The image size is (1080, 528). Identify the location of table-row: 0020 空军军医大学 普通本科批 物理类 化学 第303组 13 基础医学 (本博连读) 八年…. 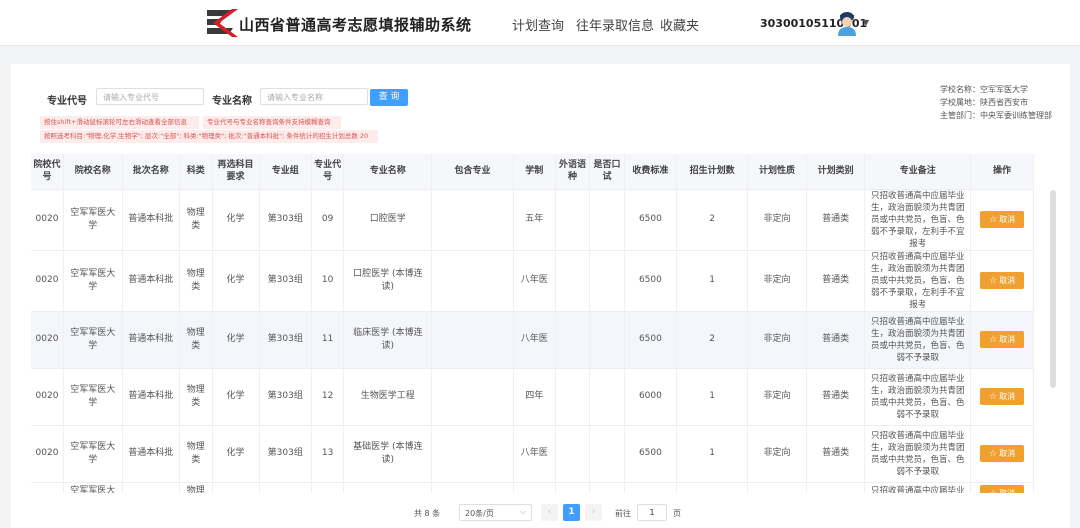
(532, 454).